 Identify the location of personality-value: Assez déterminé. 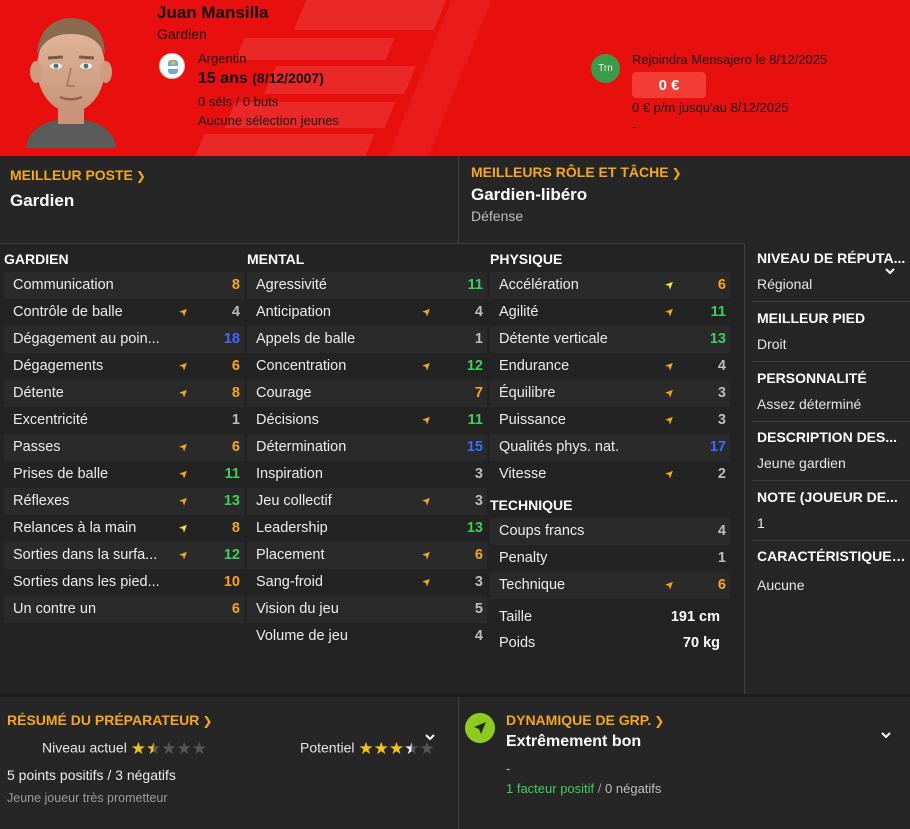
(809, 404).